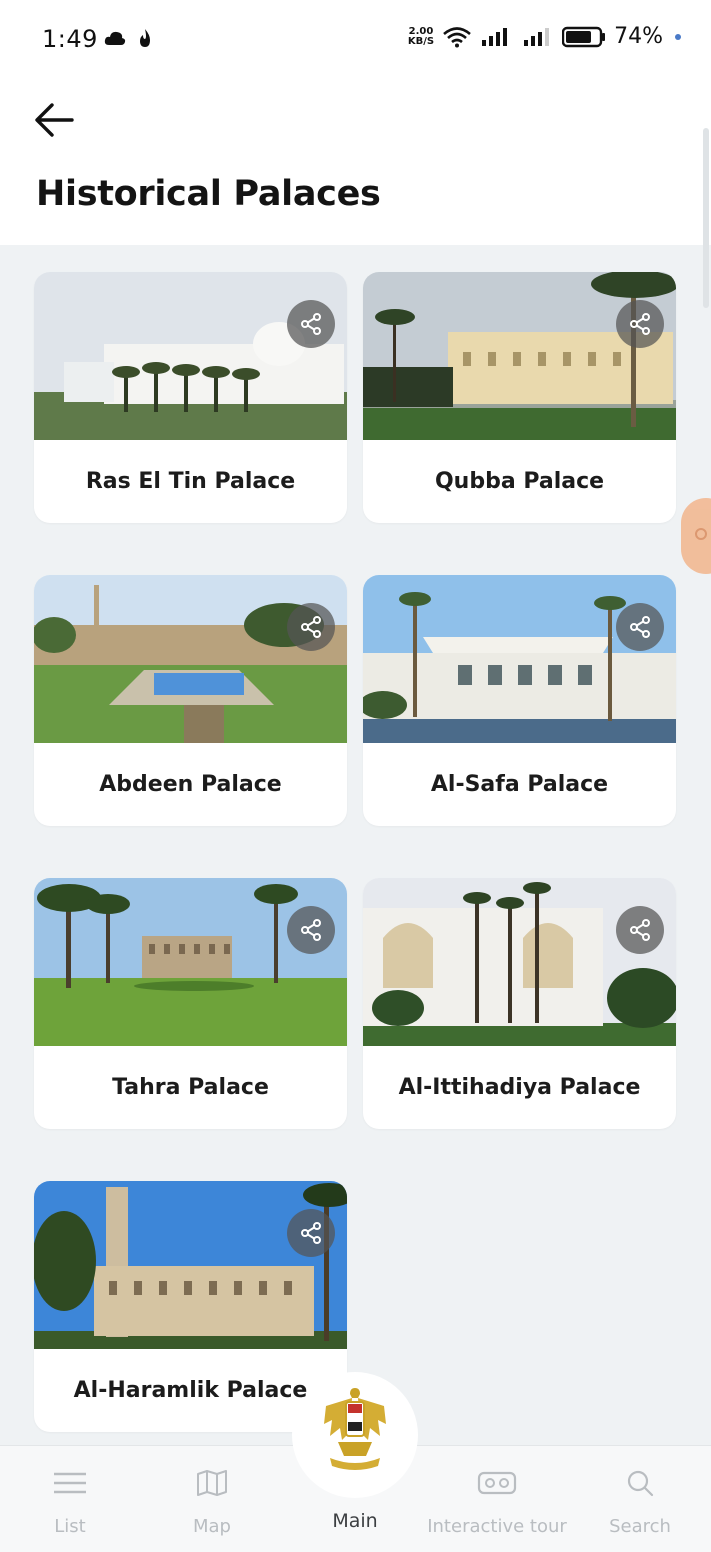 The height and width of the screenshot is (1552, 711). I want to click on status-bar: 1:49 2.00 KB/S 74%, so click(355, 41).